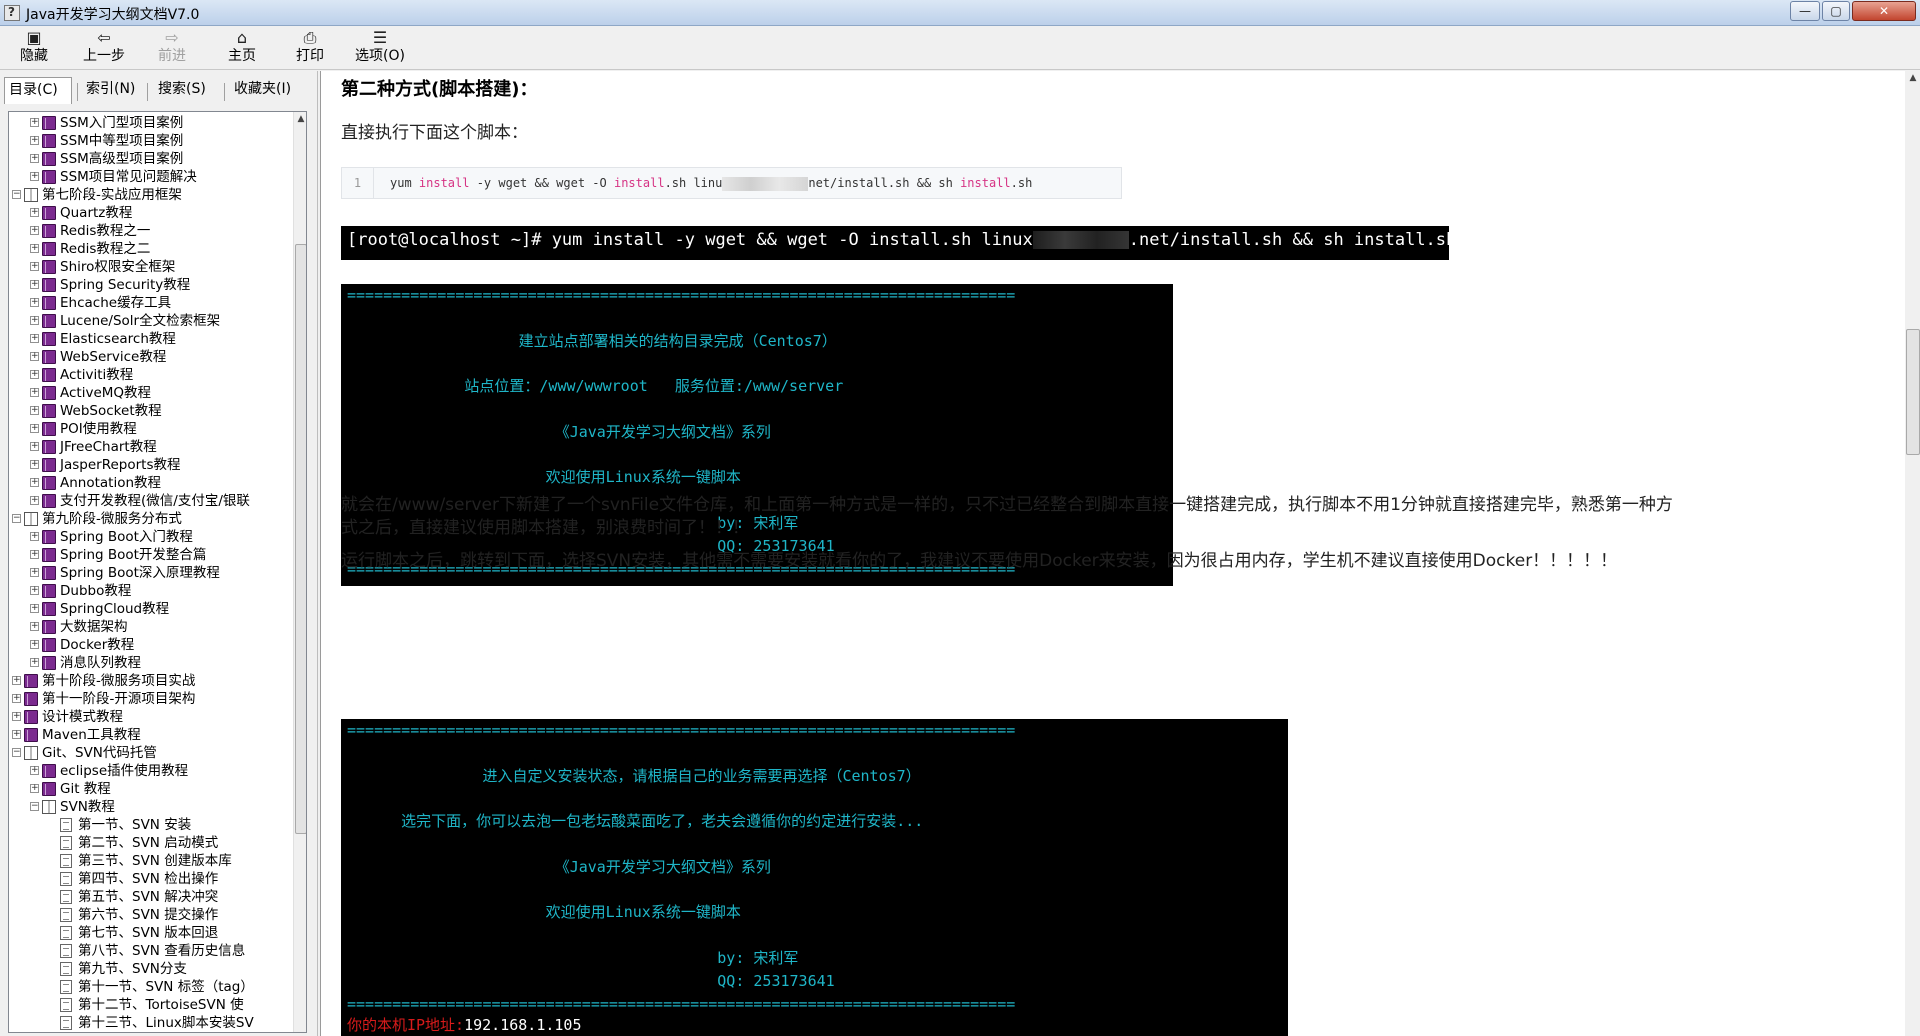 The height and width of the screenshot is (1036, 1920). Describe the element at coordinates (310, 49) in the screenshot. I see `print-button: ⎙ 打印` at that location.